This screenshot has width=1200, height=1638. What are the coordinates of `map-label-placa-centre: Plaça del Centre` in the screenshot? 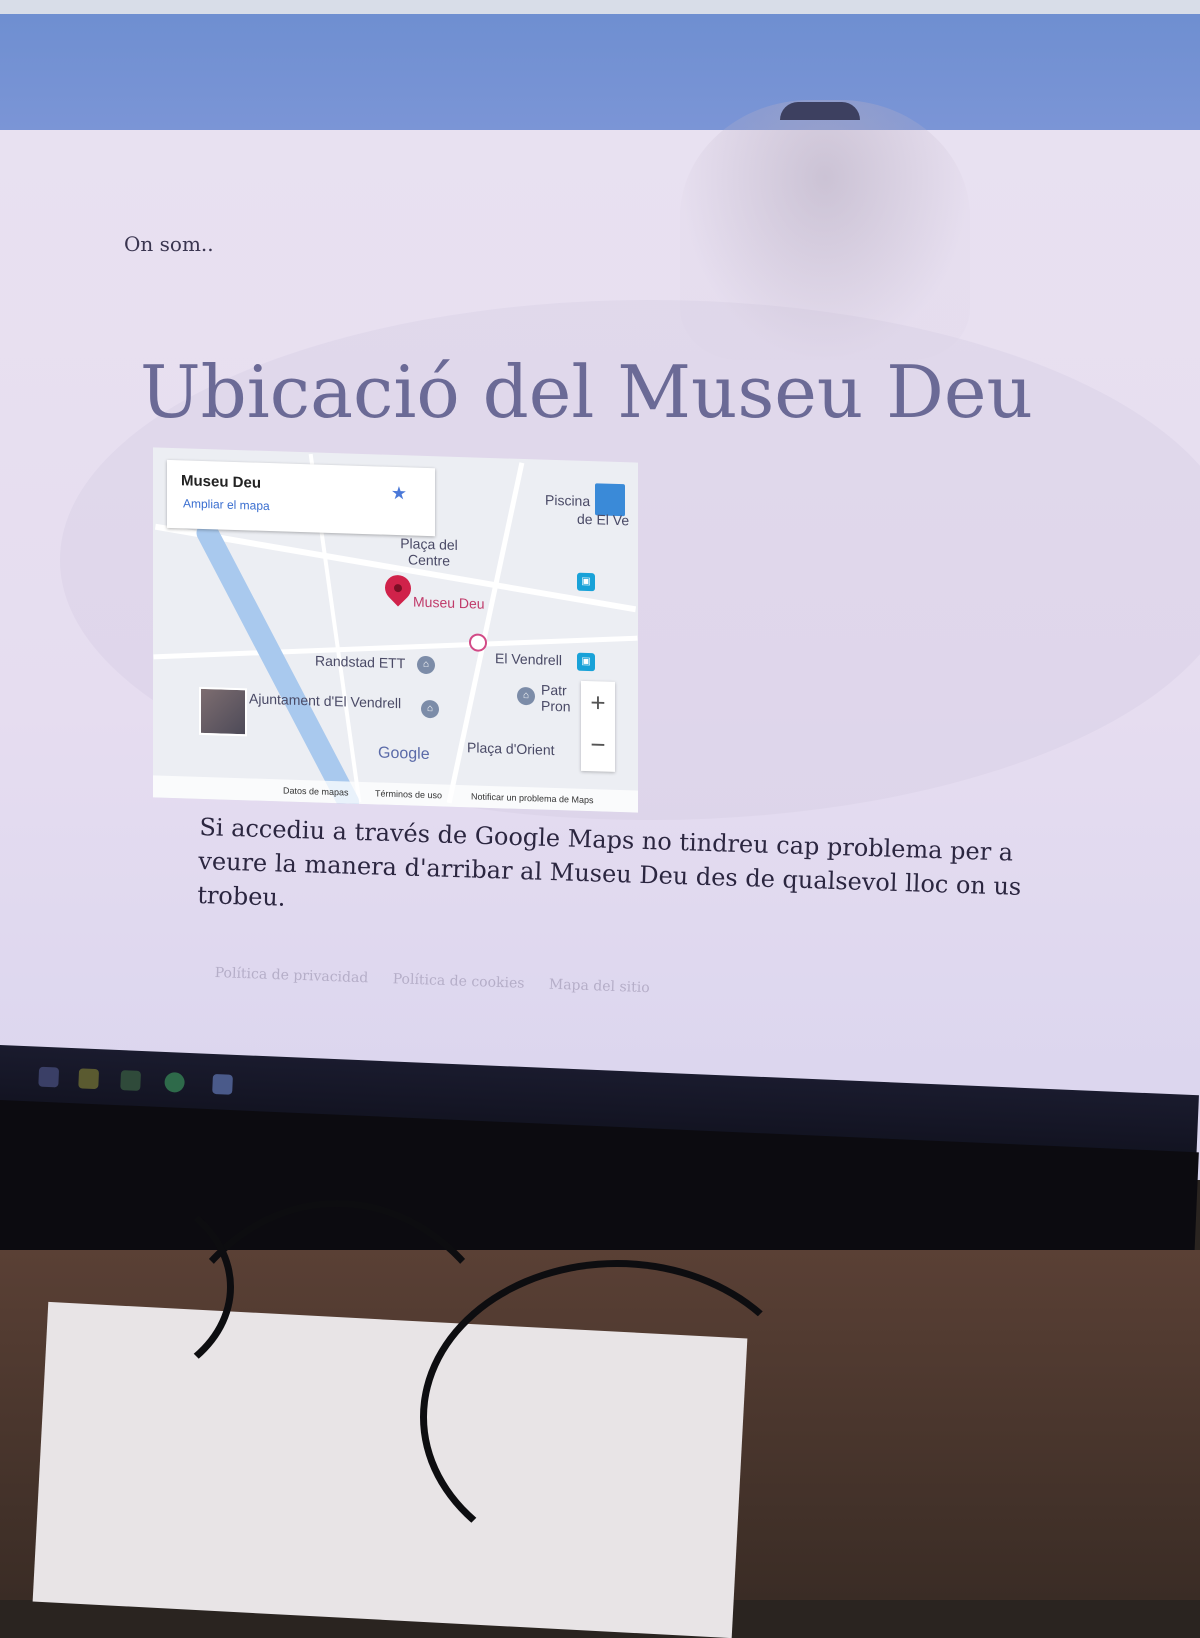 It's located at (429, 552).